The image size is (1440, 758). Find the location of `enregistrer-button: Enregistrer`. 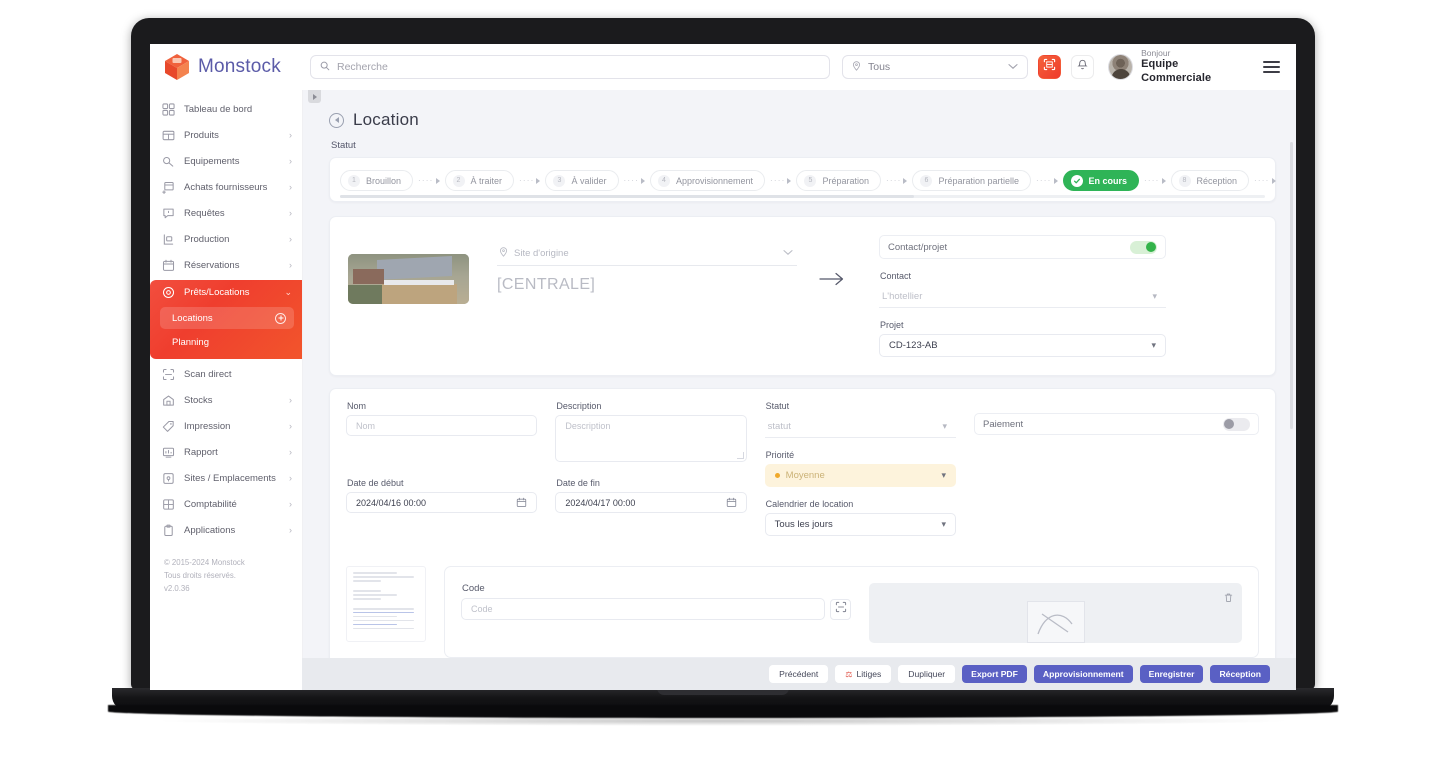

enregistrer-button: Enregistrer is located at coordinates (1171, 674).